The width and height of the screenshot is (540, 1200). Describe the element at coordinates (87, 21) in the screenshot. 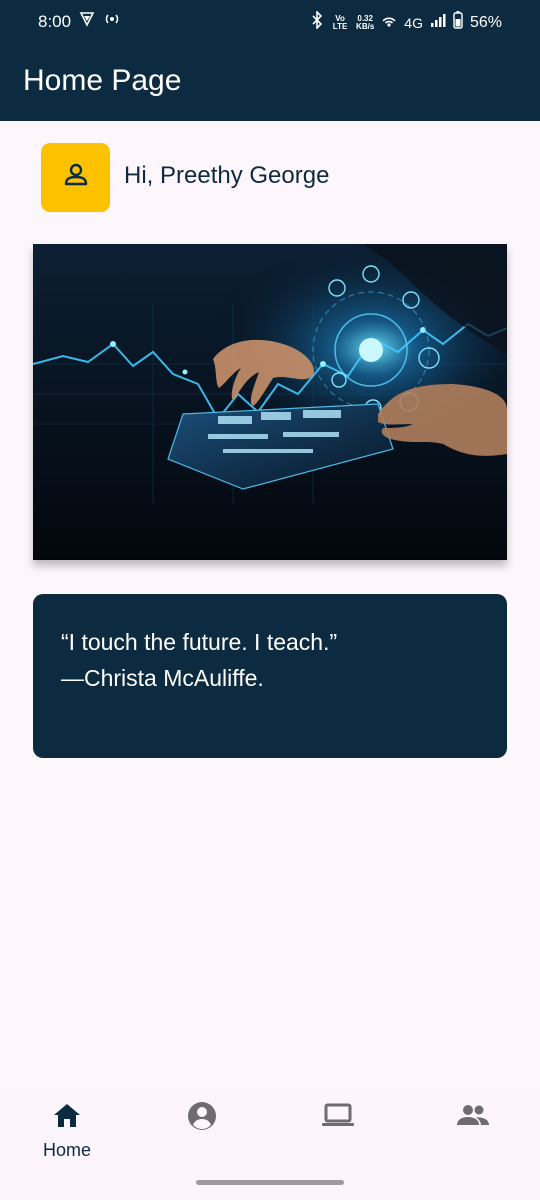

I see `vpn-icon` at that location.